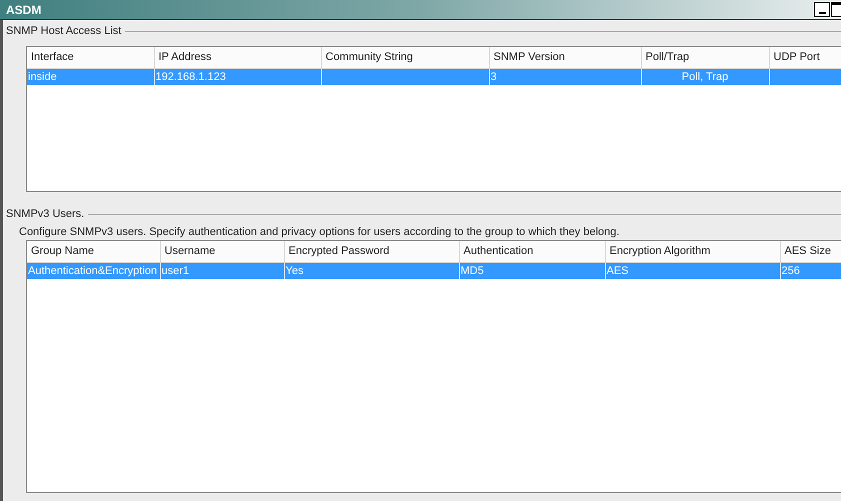 This screenshot has width=841, height=501. Describe the element at coordinates (90, 57) in the screenshot. I see `column-header: Interface` at that location.